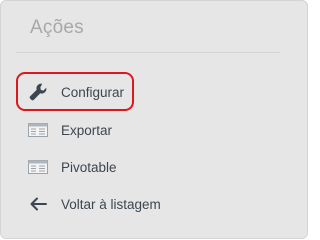 The width and height of the screenshot is (320, 240). Describe the element at coordinates (111, 204) in the screenshot. I see `action-label: Voltar à listagem` at that location.